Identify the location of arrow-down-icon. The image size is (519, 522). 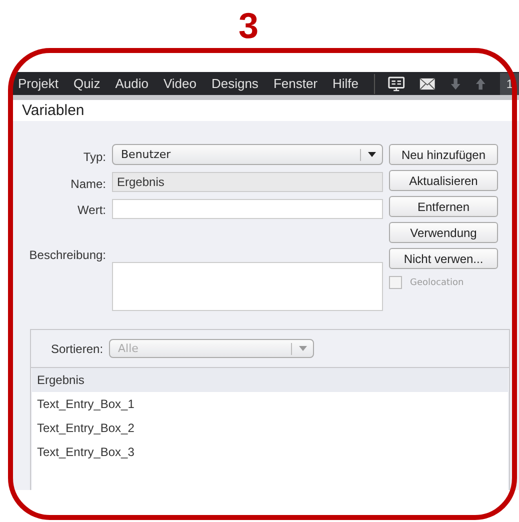
(456, 83).